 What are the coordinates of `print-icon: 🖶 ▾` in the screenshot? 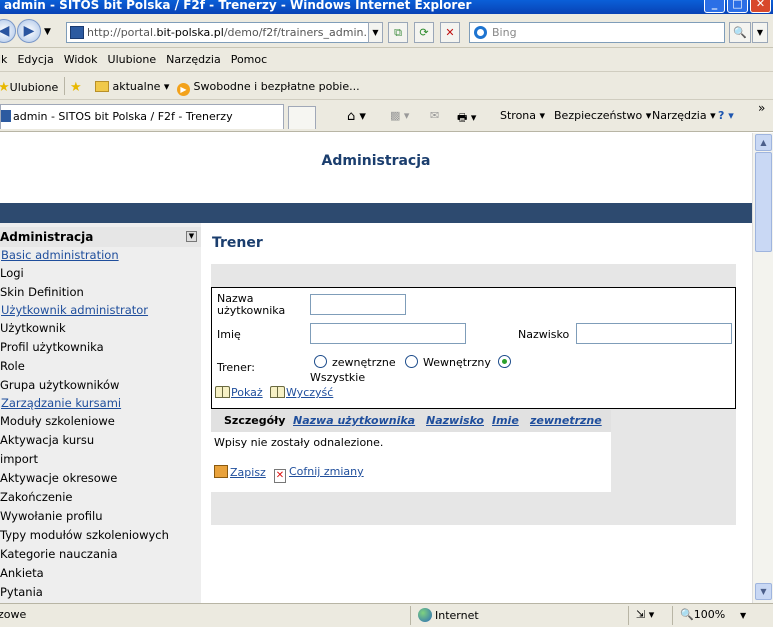 It's located at (466, 118).